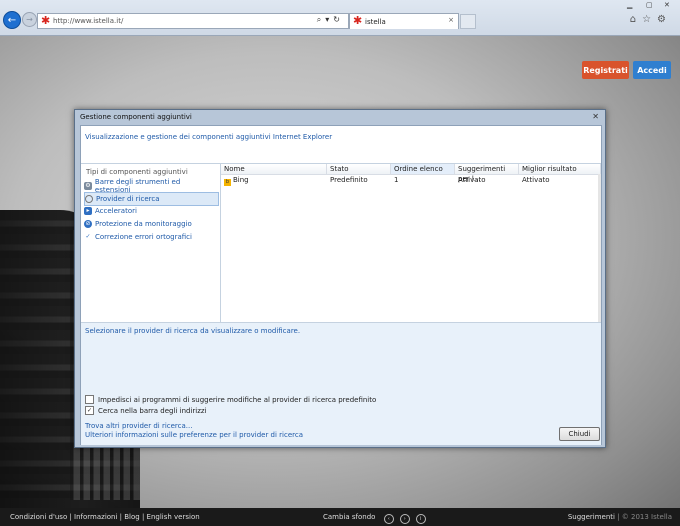 This screenshot has height=526, width=680. Describe the element at coordinates (88, 224) in the screenshot. I see `block-icon: ⊘` at that location.